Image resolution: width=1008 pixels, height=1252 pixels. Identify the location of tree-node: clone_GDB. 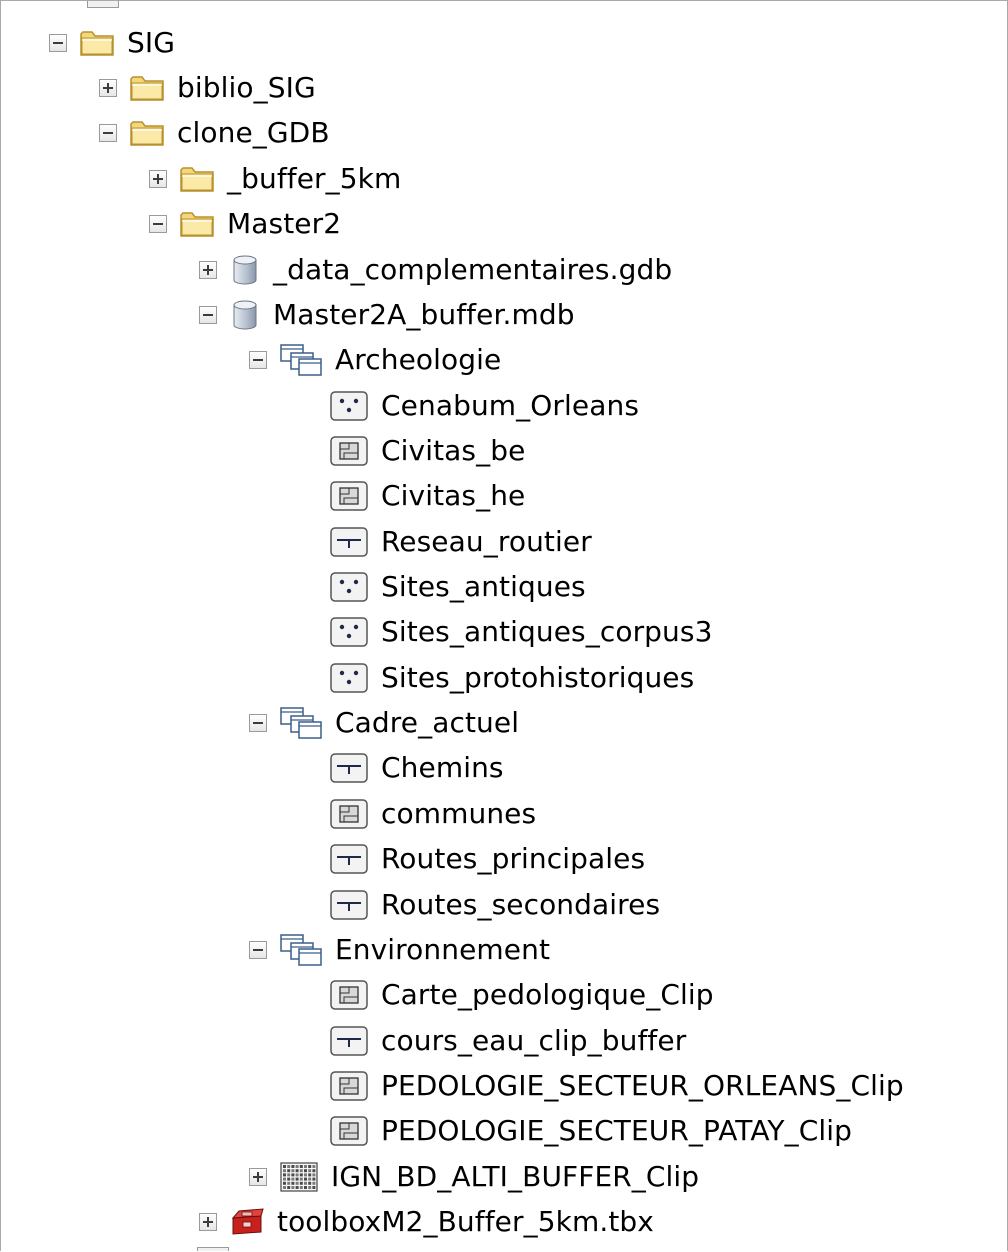
(214, 133).